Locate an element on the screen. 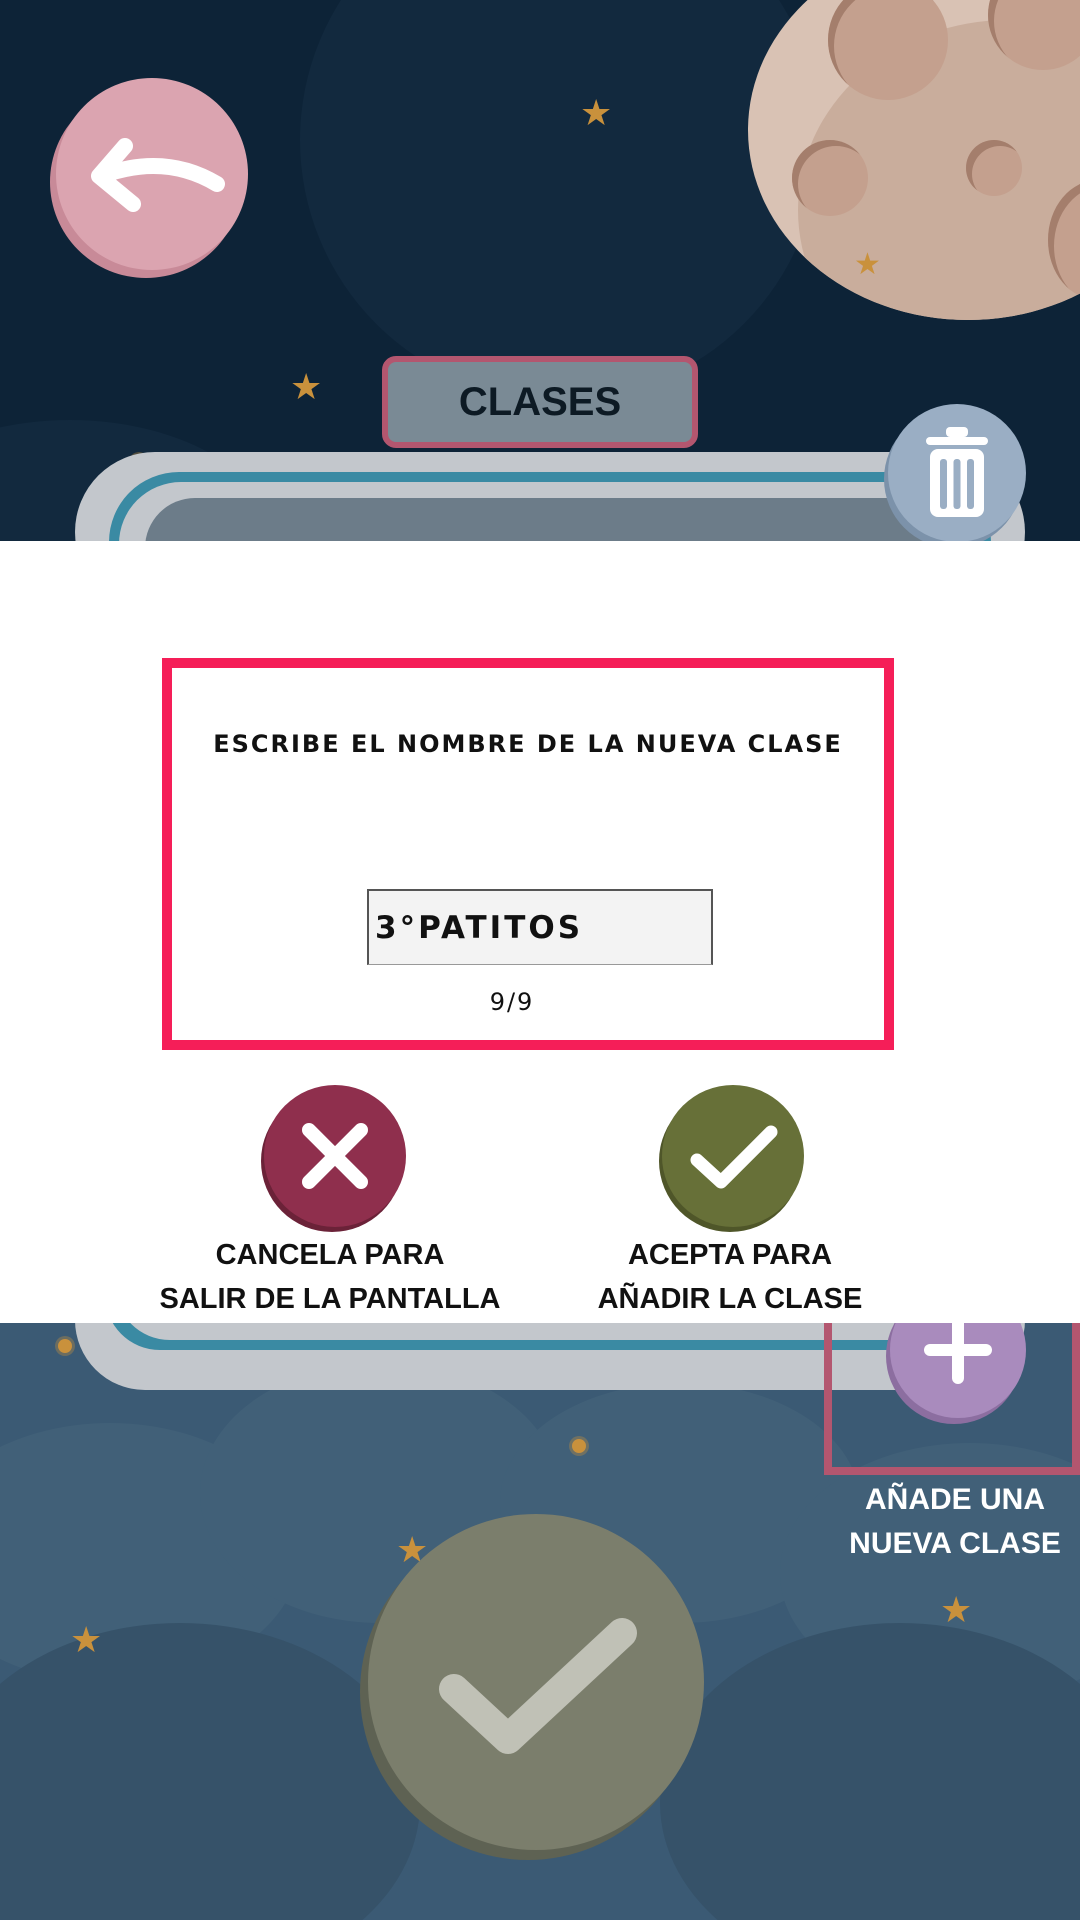 The width and height of the screenshot is (1080, 1920). delete-class-button is located at coordinates (957, 473).